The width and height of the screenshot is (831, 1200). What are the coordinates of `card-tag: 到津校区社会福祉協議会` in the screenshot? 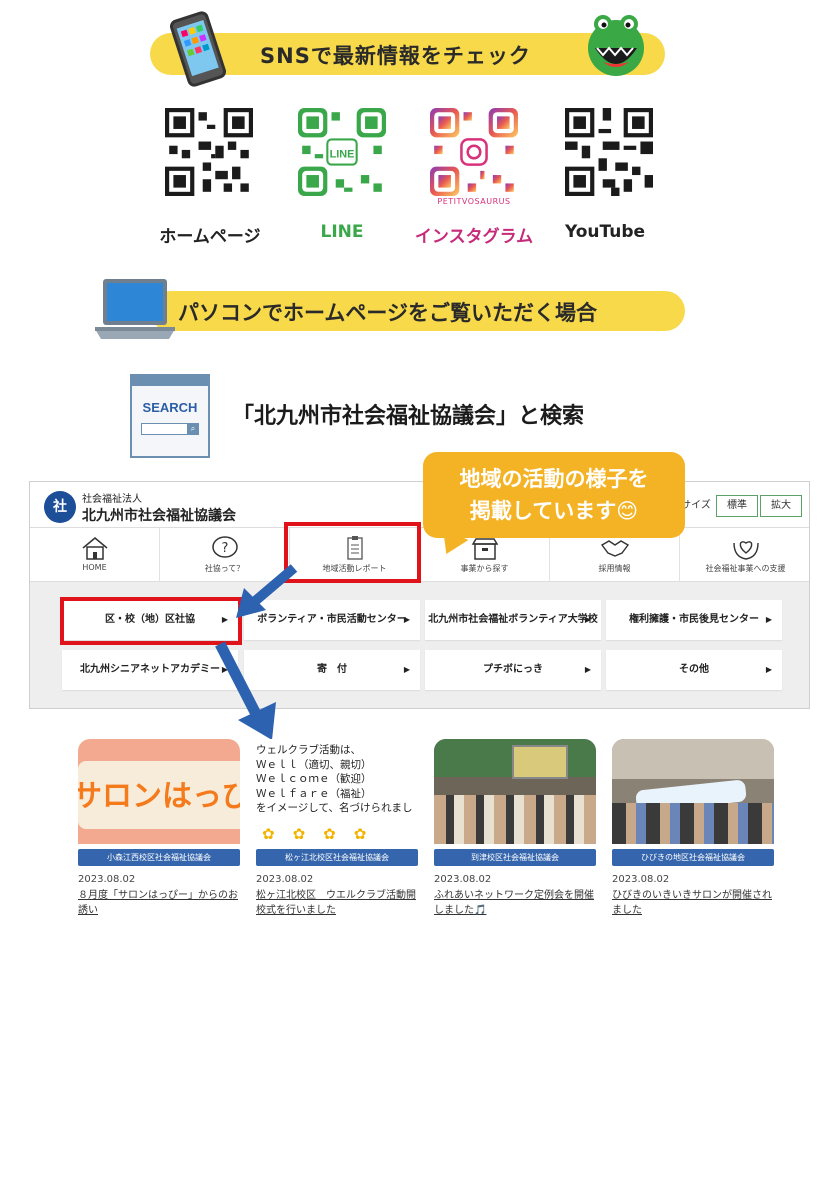 It's located at (515, 857).